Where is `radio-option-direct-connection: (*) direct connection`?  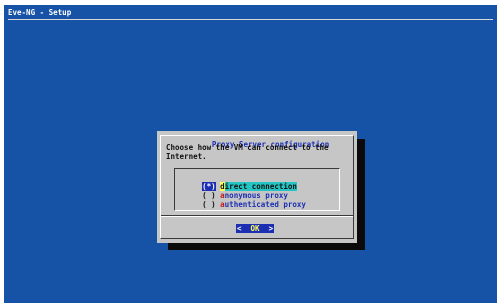 radio-option-direct-connection: (*) direct connection is located at coordinates (236, 182).